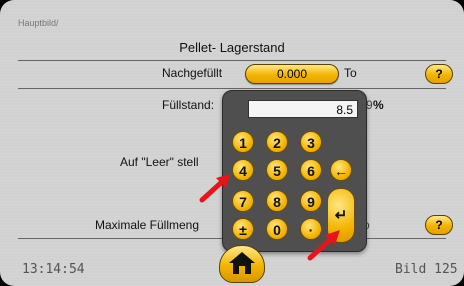 The width and height of the screenshot is (464, 286). Describe the element at coordinates (341, 170) in the screenshot. I see `backspace-key: ←` at that location.